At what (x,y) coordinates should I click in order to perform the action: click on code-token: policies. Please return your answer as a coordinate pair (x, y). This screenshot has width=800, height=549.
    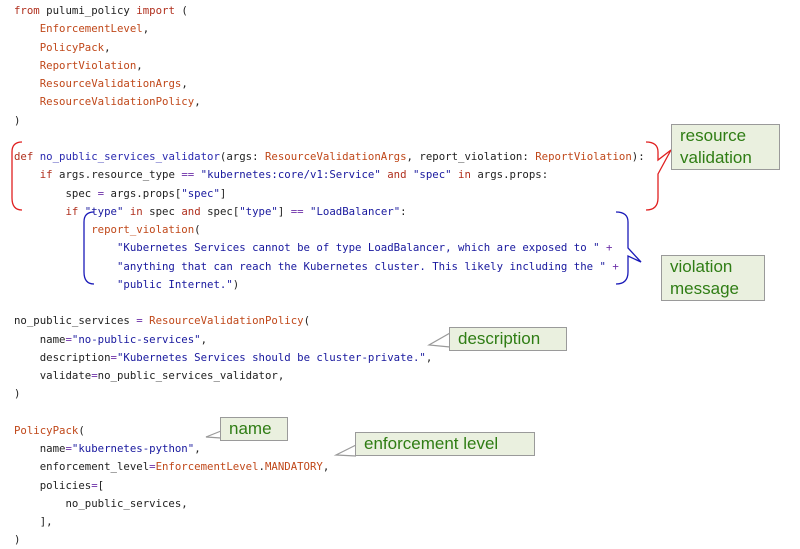
    Looking at the image, I should click on (53, 485).